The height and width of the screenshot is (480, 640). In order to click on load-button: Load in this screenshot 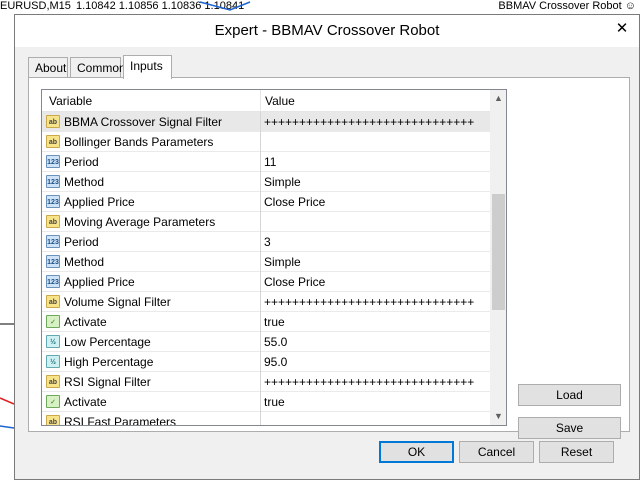, I will do `click(569, 395)`.